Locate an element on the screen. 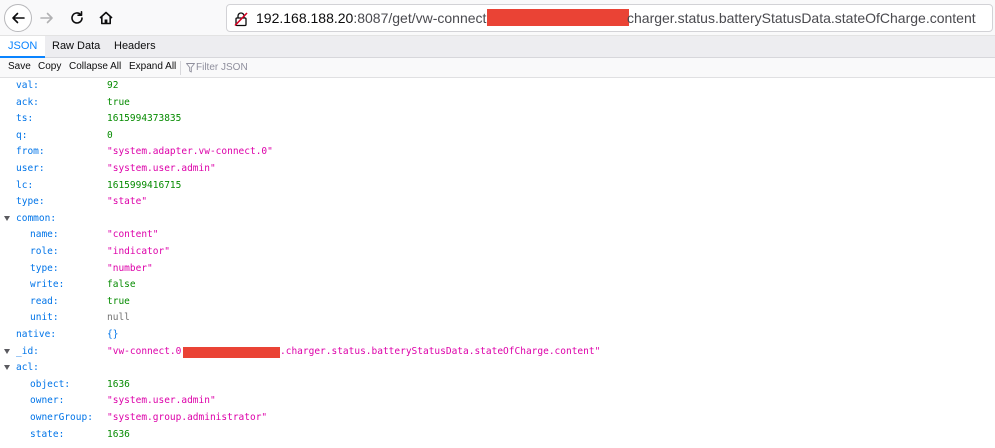 The height and width of the screenshot is (448, 995). id-redaction is located at coordinates (231, 352).